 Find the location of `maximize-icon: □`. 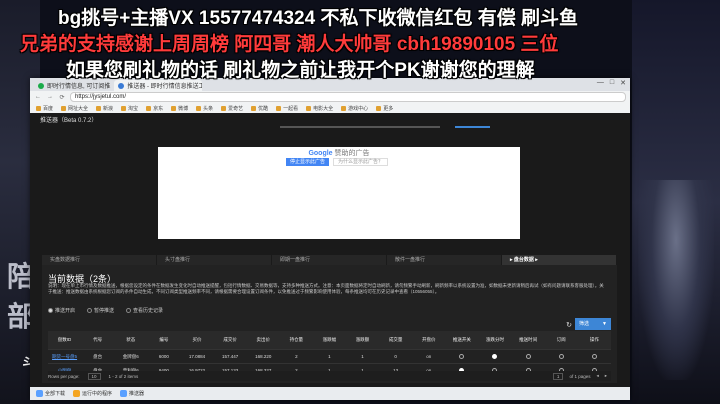

maximize-icon: □ is located at coordinates (612, 83).